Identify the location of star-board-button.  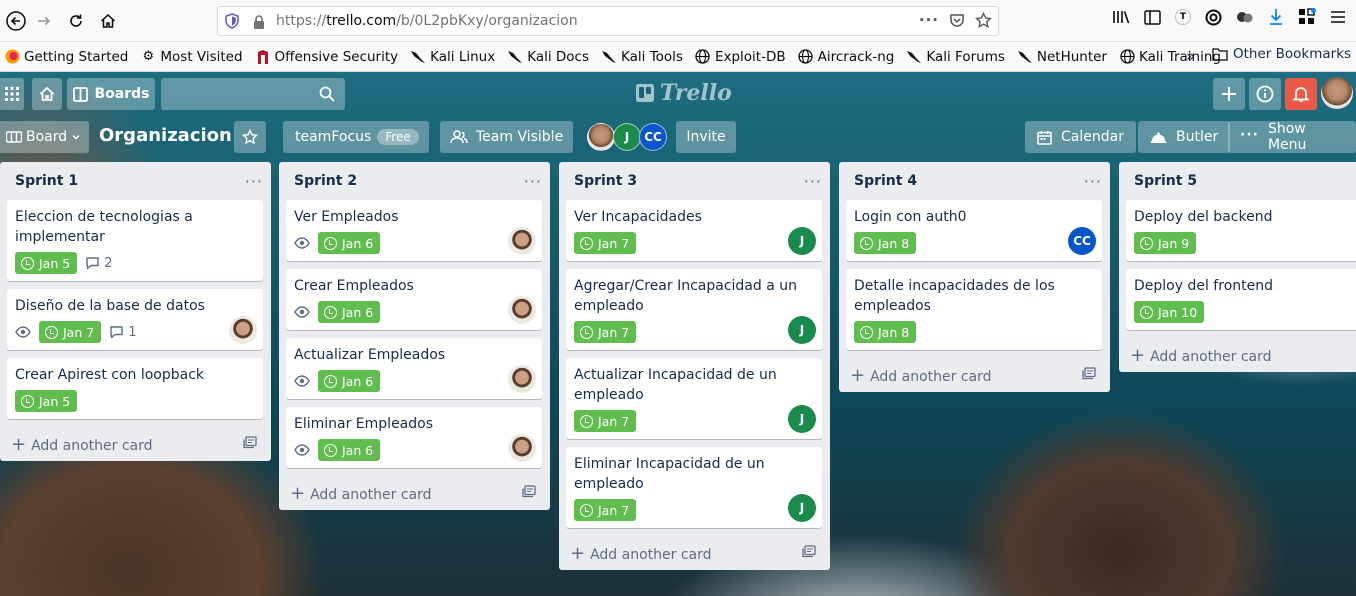
(250, 137).